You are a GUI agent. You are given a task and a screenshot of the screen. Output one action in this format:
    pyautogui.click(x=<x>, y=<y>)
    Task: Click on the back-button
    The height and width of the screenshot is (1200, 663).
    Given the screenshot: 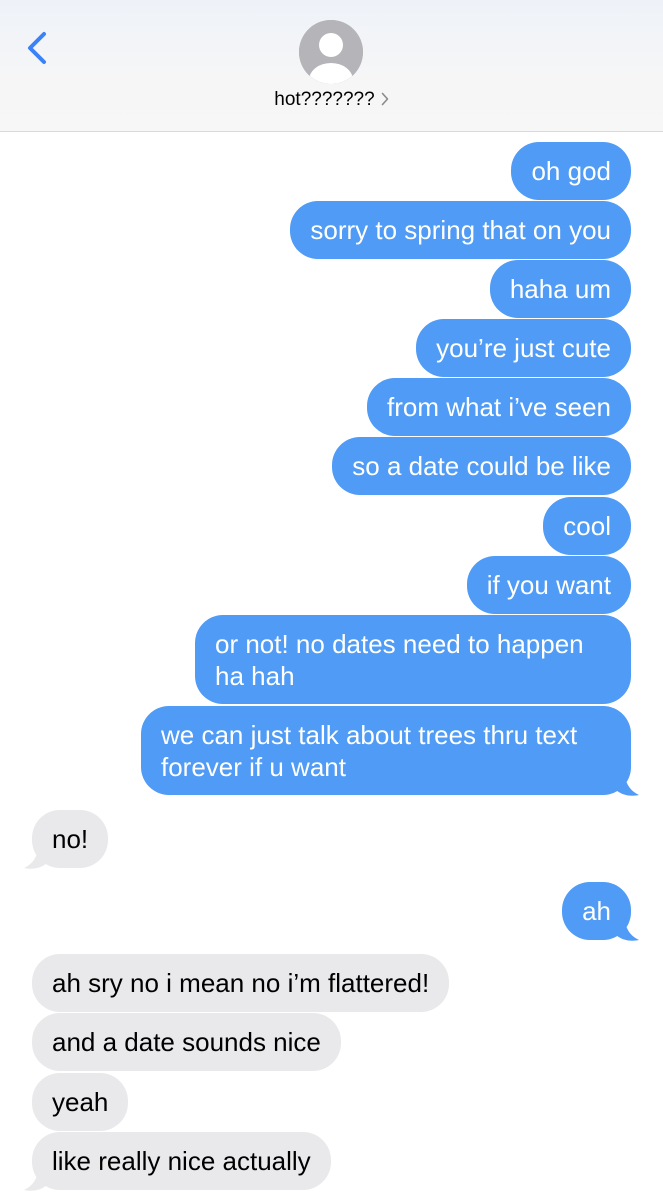 What is the action you would take?
    pyautogui.click(x=39, y=48)
    